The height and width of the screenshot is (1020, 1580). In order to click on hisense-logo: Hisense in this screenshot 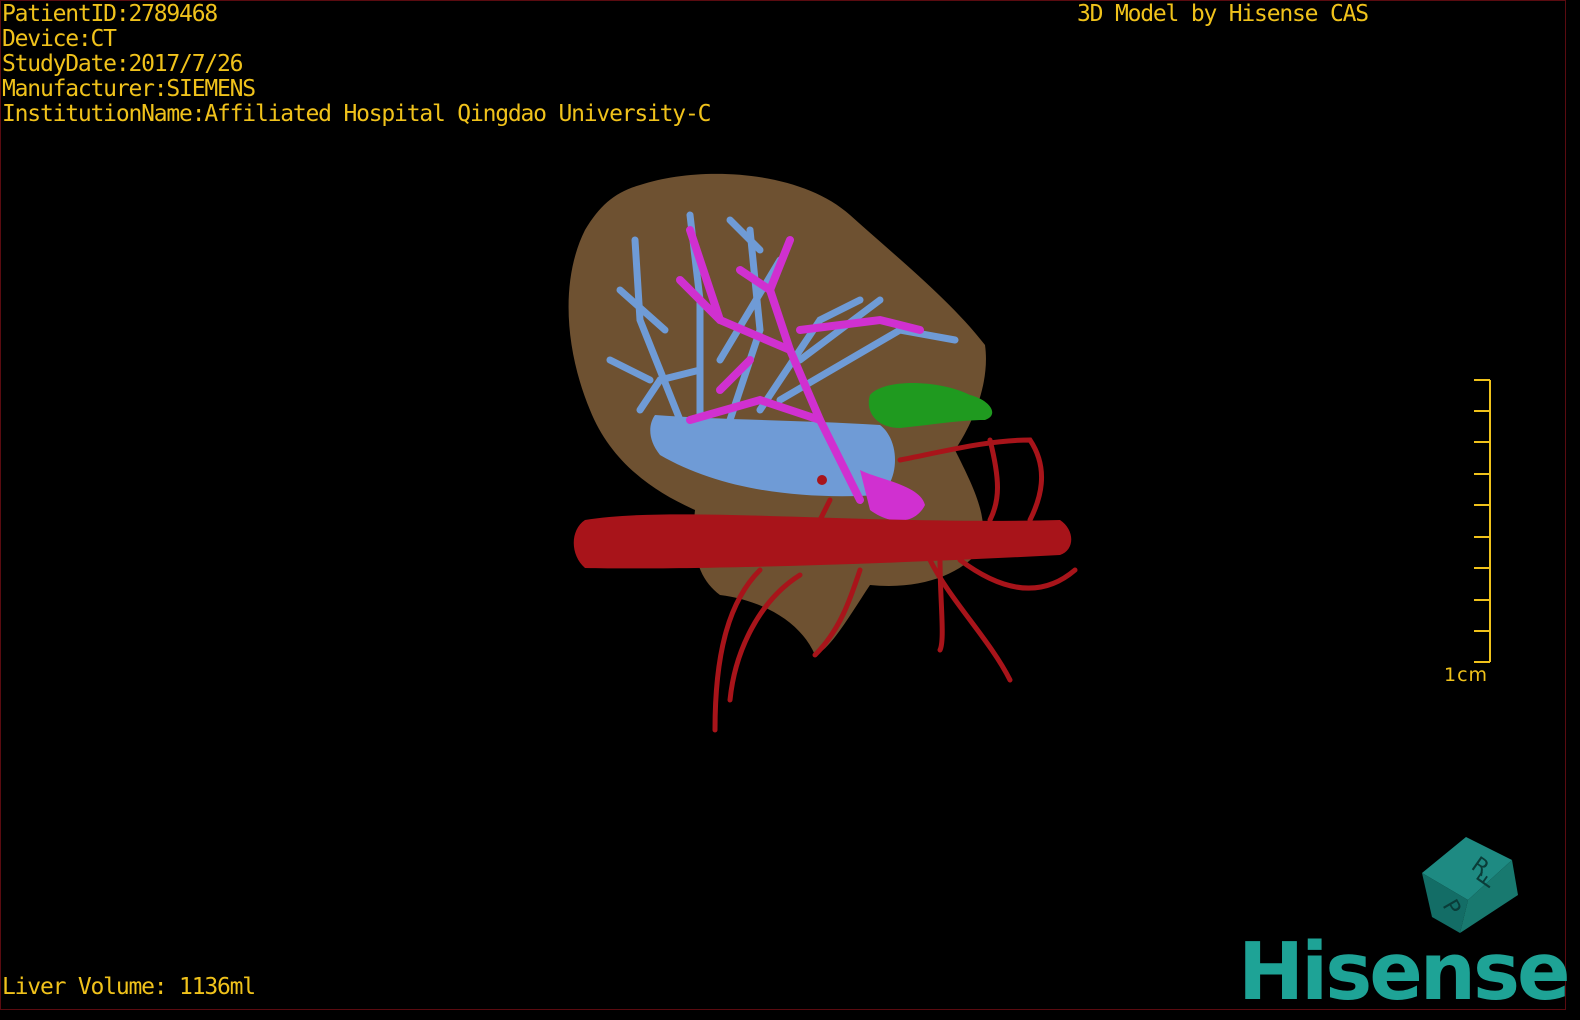, I will do `click(1404, 972)`.